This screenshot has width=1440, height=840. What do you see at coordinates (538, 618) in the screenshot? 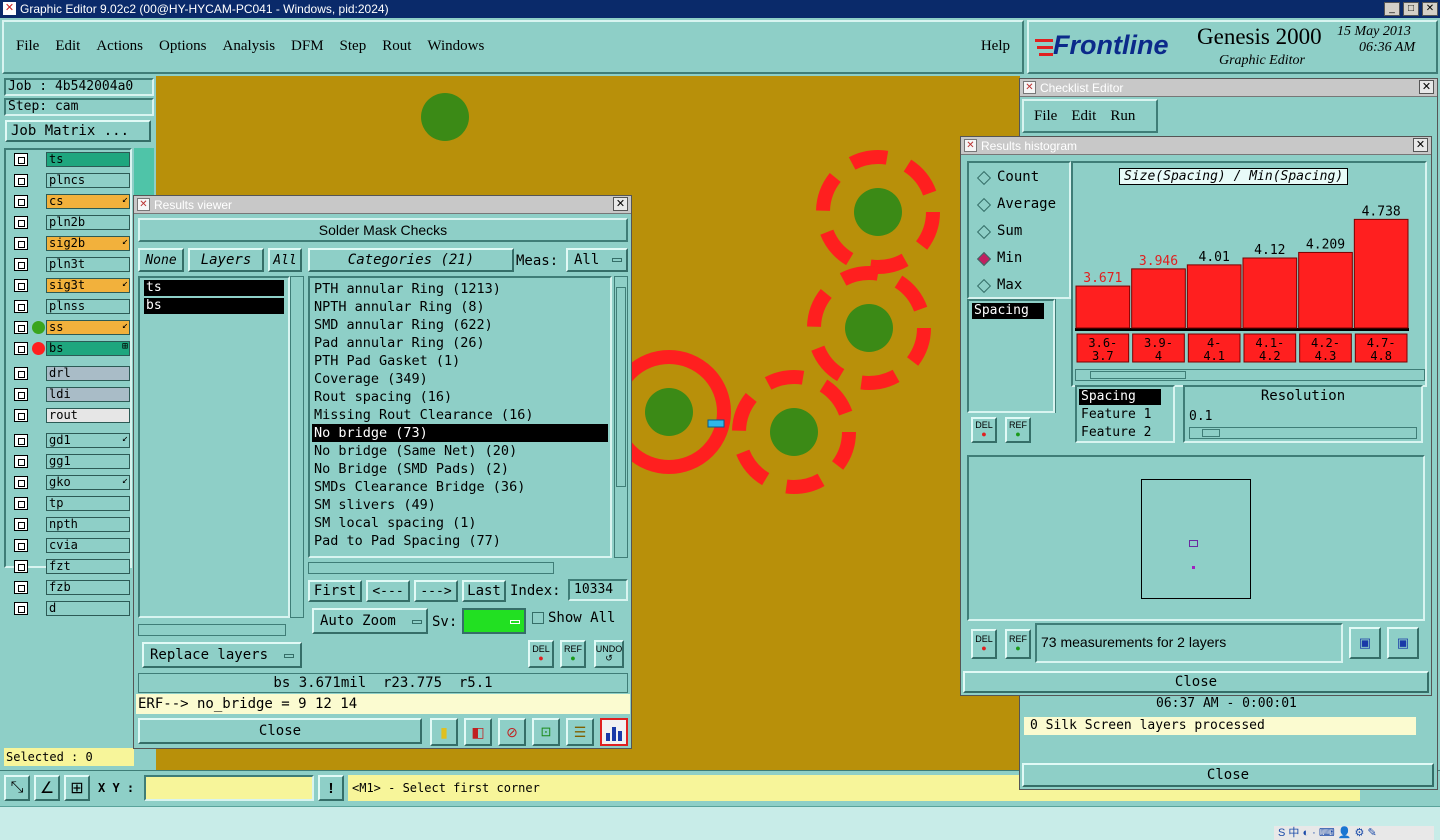
I see `show-all-checkbox` at bounding box center [538, 618].